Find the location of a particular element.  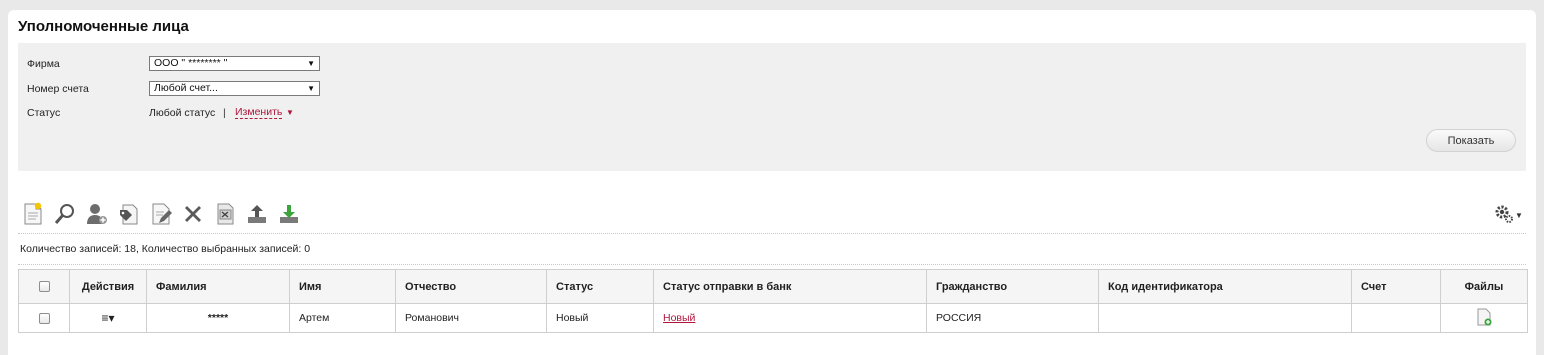

search-icon is located at coordinates (65, 214).